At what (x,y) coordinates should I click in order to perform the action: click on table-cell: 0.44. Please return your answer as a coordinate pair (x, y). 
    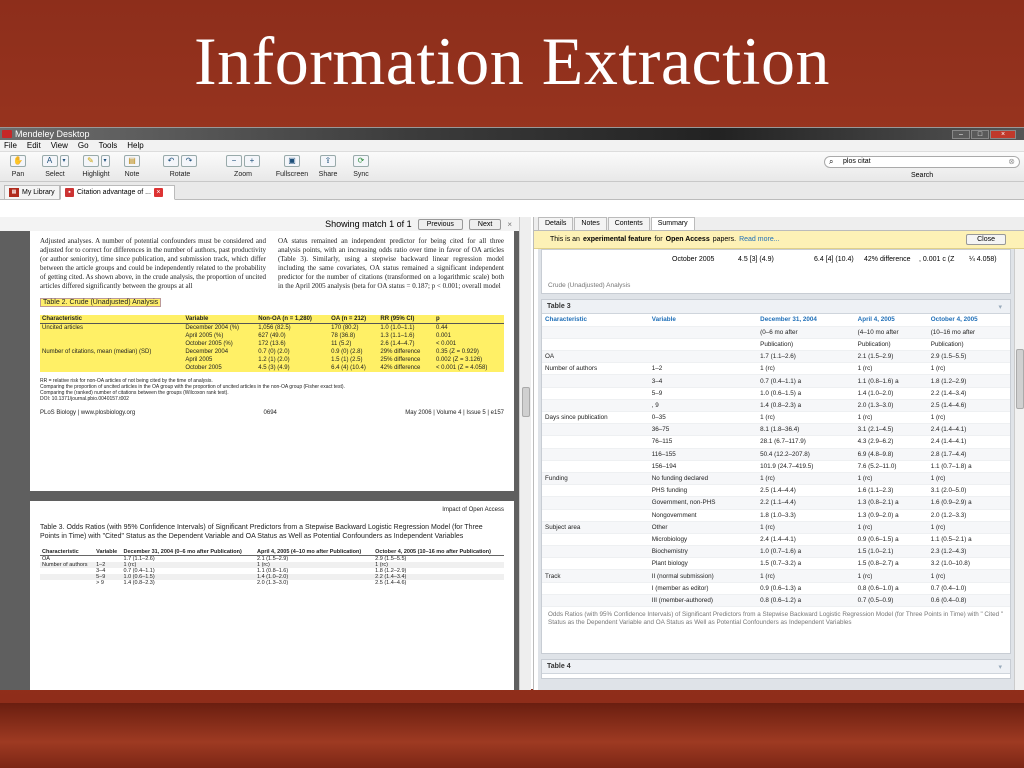
    Looking at the image, I should click on (441, 328).